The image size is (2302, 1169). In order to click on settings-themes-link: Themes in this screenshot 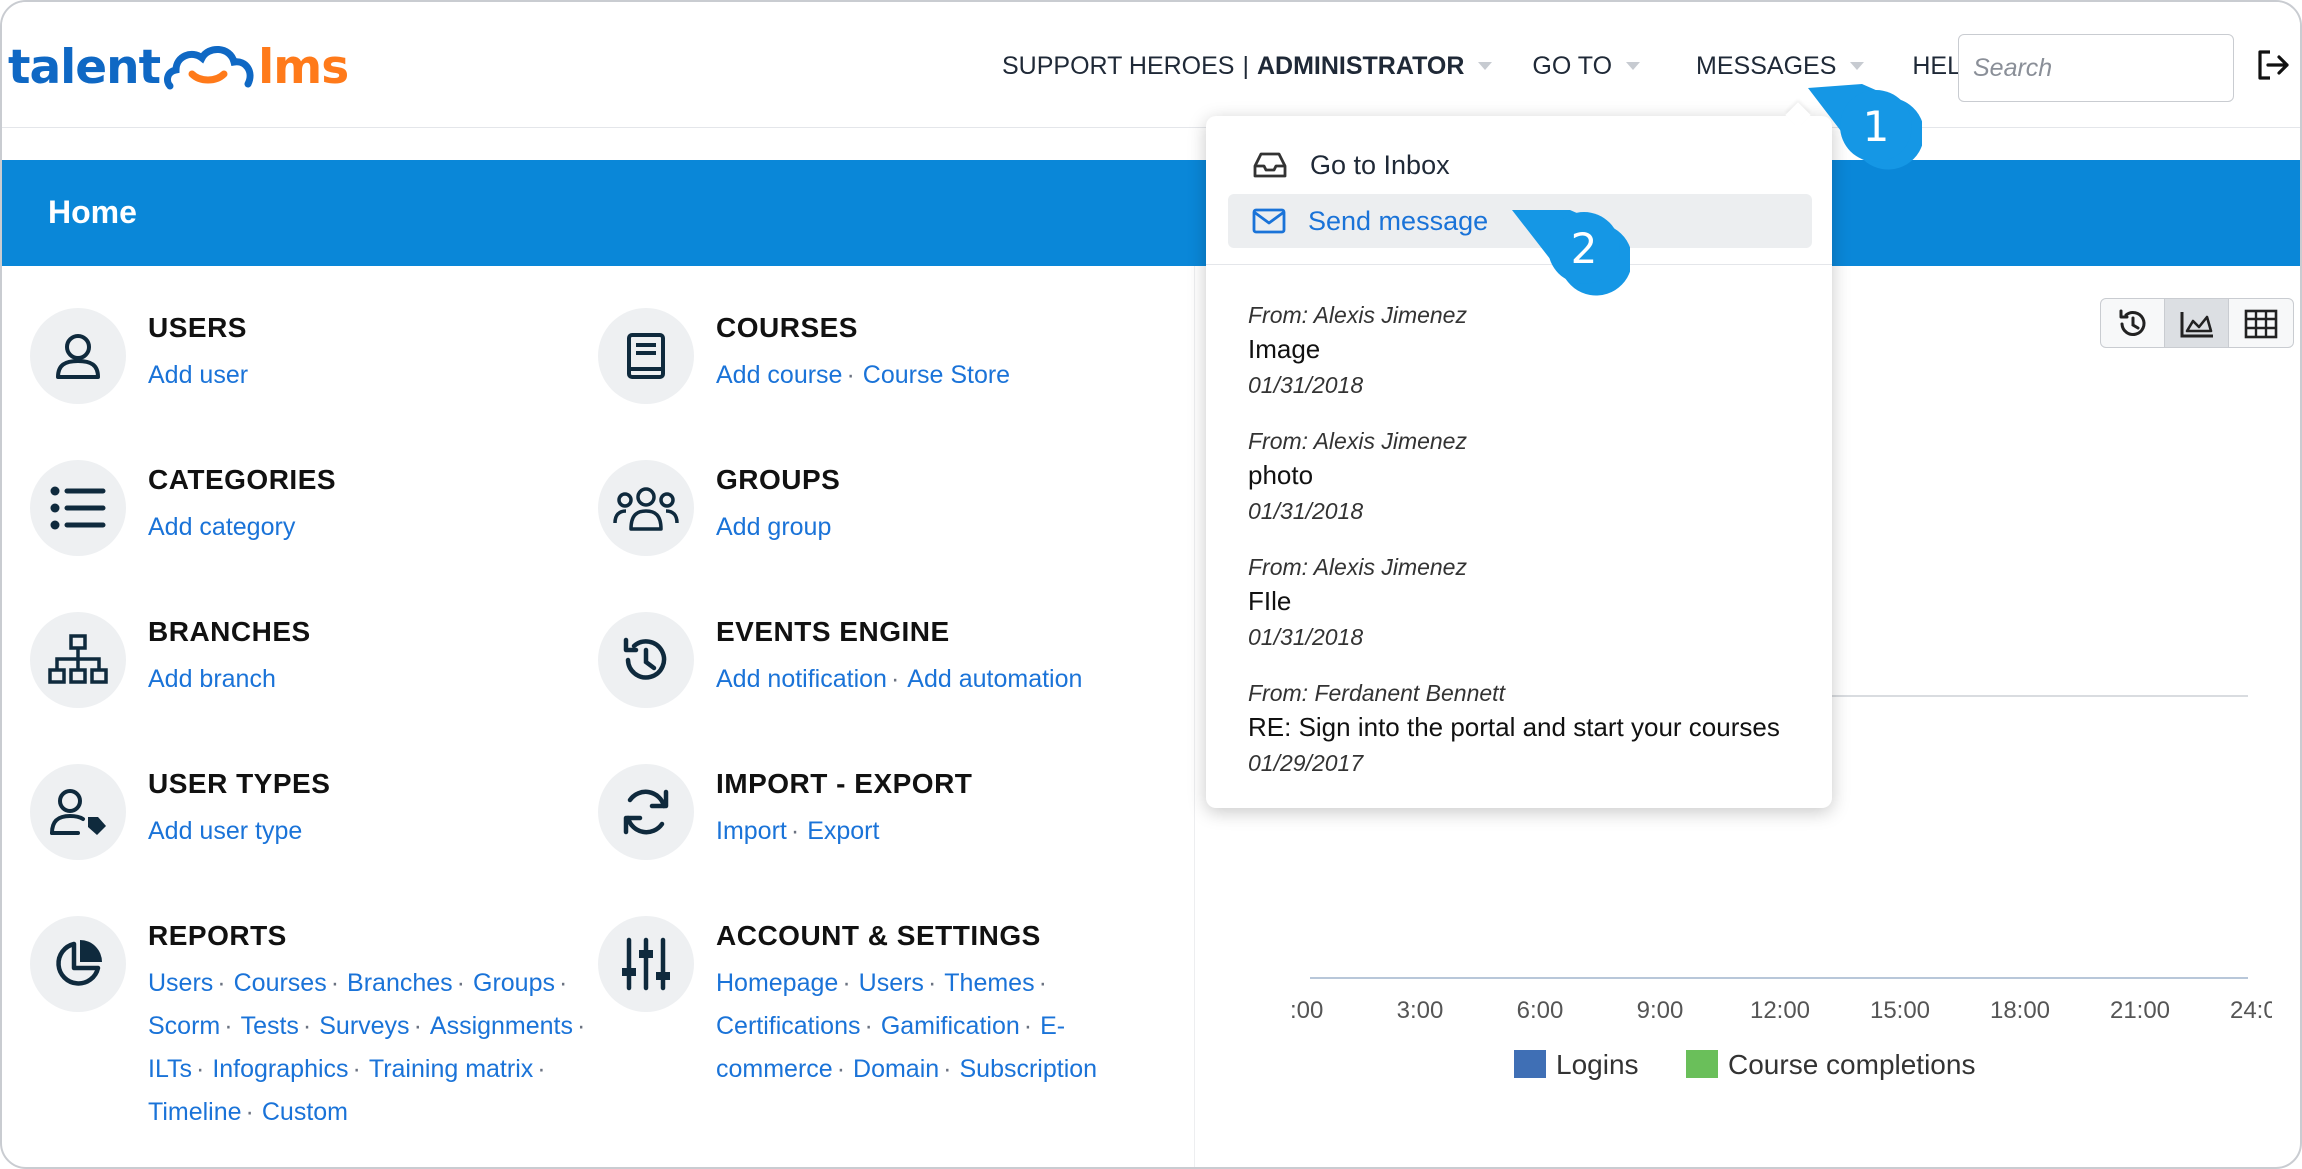, I will do `click(989, 983)`.